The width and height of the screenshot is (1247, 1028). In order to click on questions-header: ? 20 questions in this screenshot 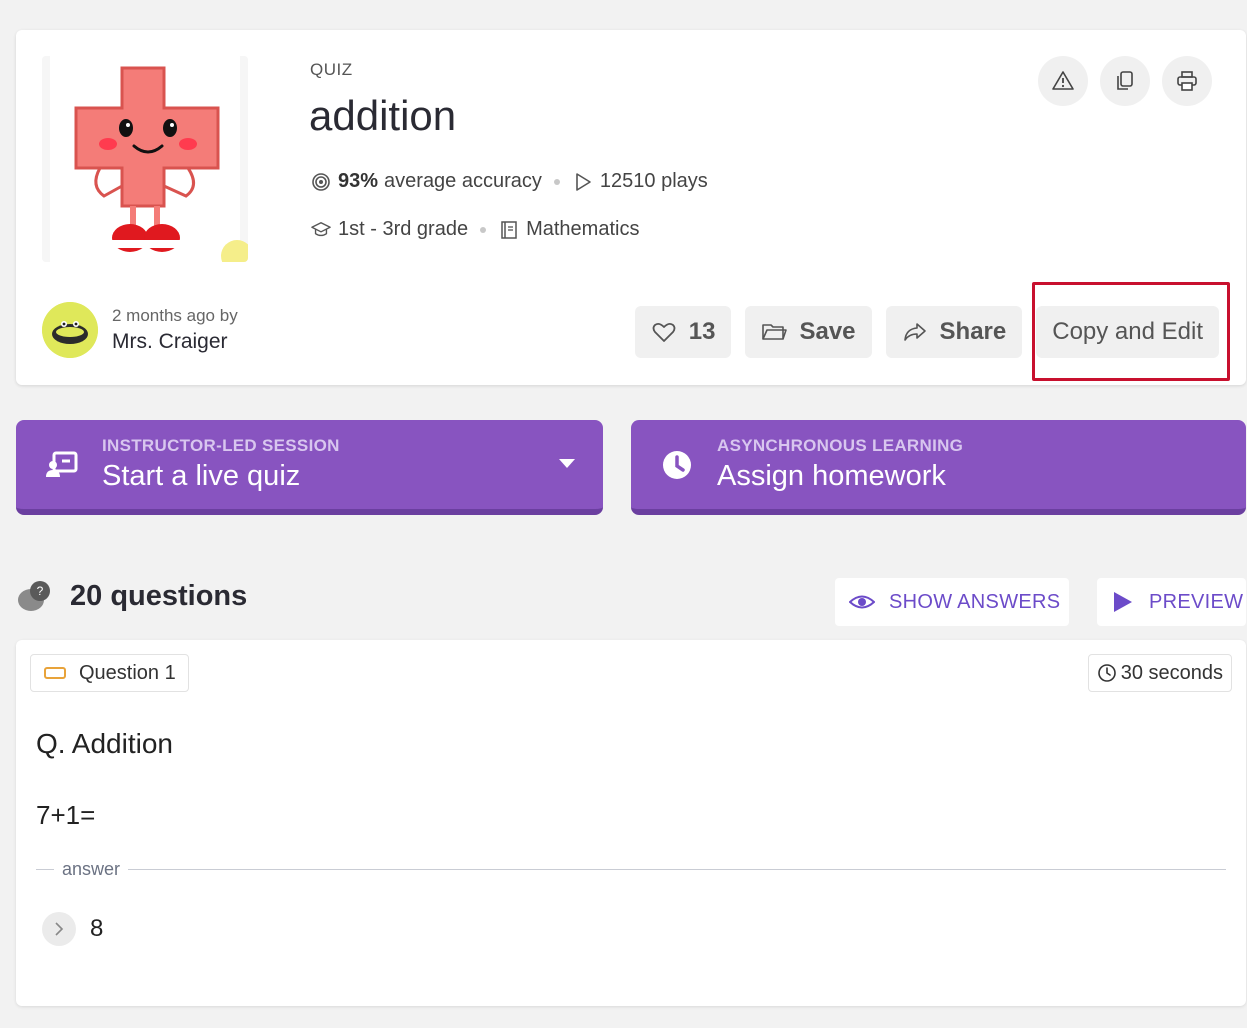, I will do `click(131, 596)`.